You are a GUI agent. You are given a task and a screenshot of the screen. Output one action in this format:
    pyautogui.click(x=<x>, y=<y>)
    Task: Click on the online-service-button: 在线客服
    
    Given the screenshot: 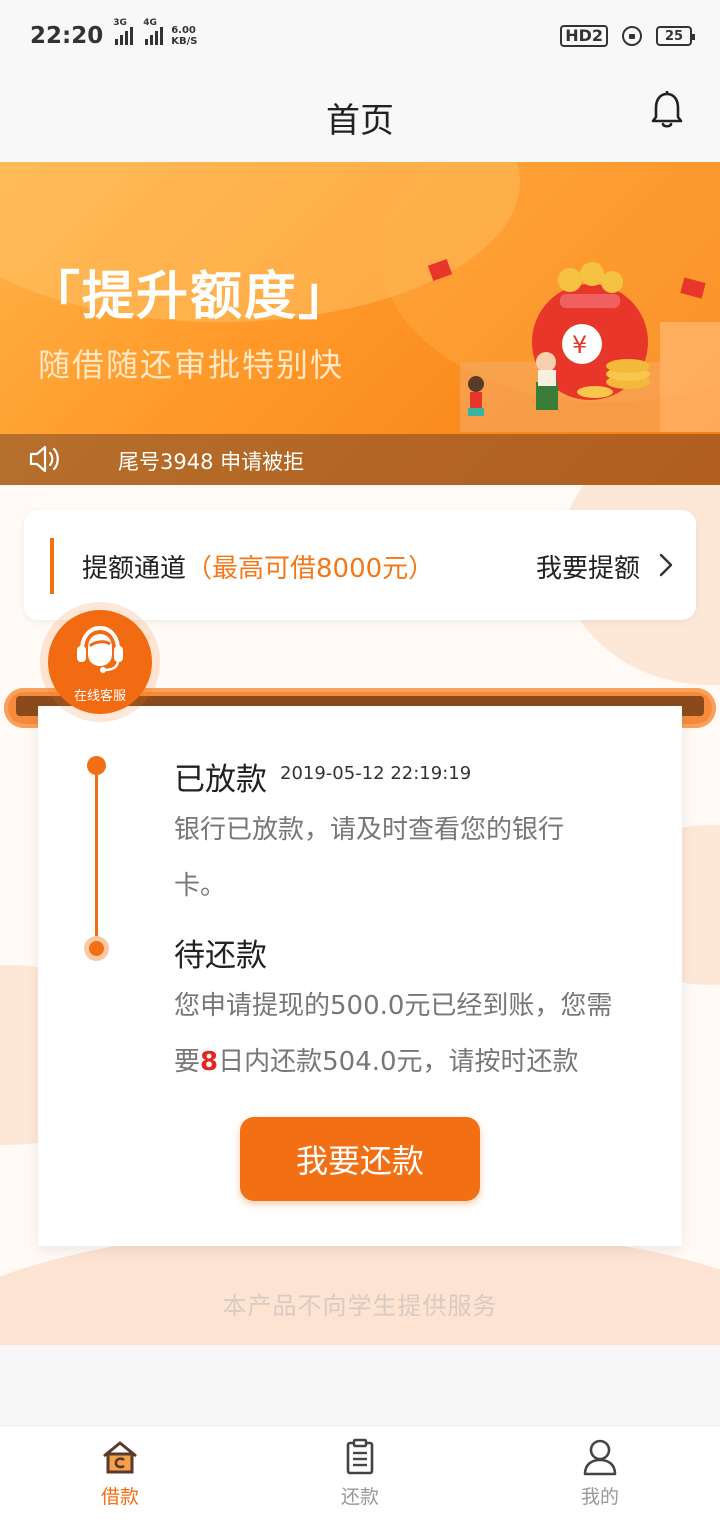 What is the action you would take?
    pyautogui.click(x=100, y=662)
    